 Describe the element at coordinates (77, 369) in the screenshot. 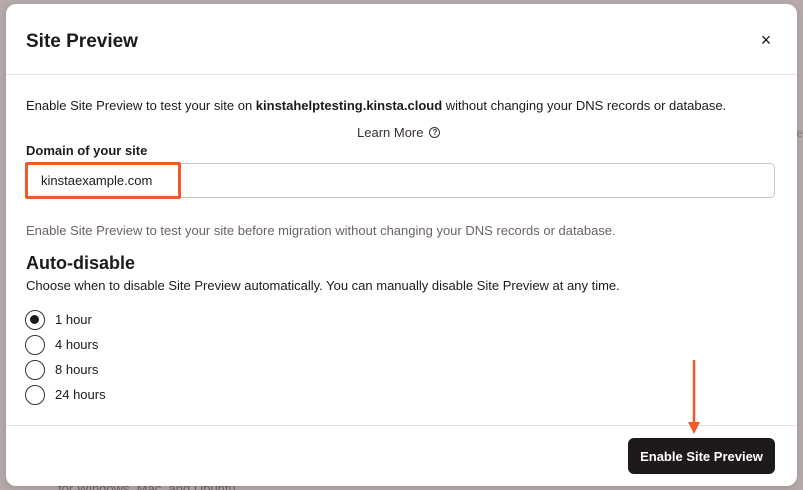

I see `radio-label: 8 hours` at that location.